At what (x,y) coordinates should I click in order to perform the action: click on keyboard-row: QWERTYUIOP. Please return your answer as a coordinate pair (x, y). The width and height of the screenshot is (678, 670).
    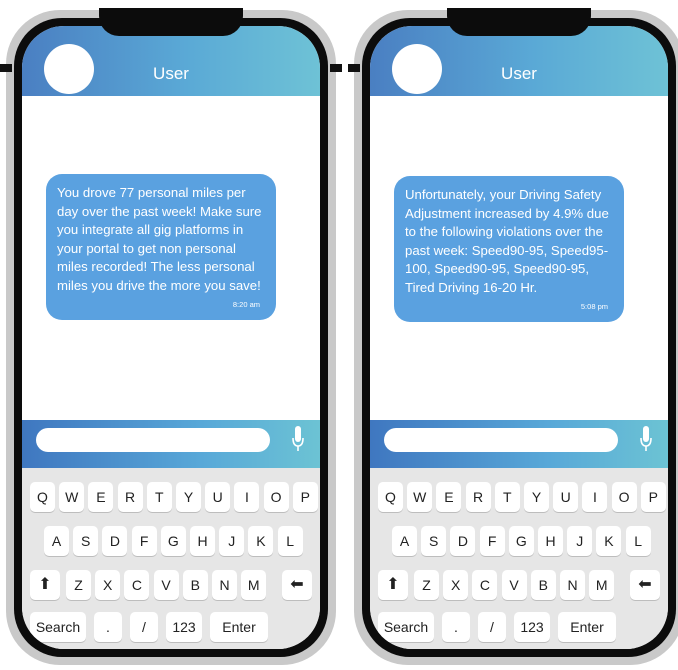
    Looking at the image, I should click on (519, 497).